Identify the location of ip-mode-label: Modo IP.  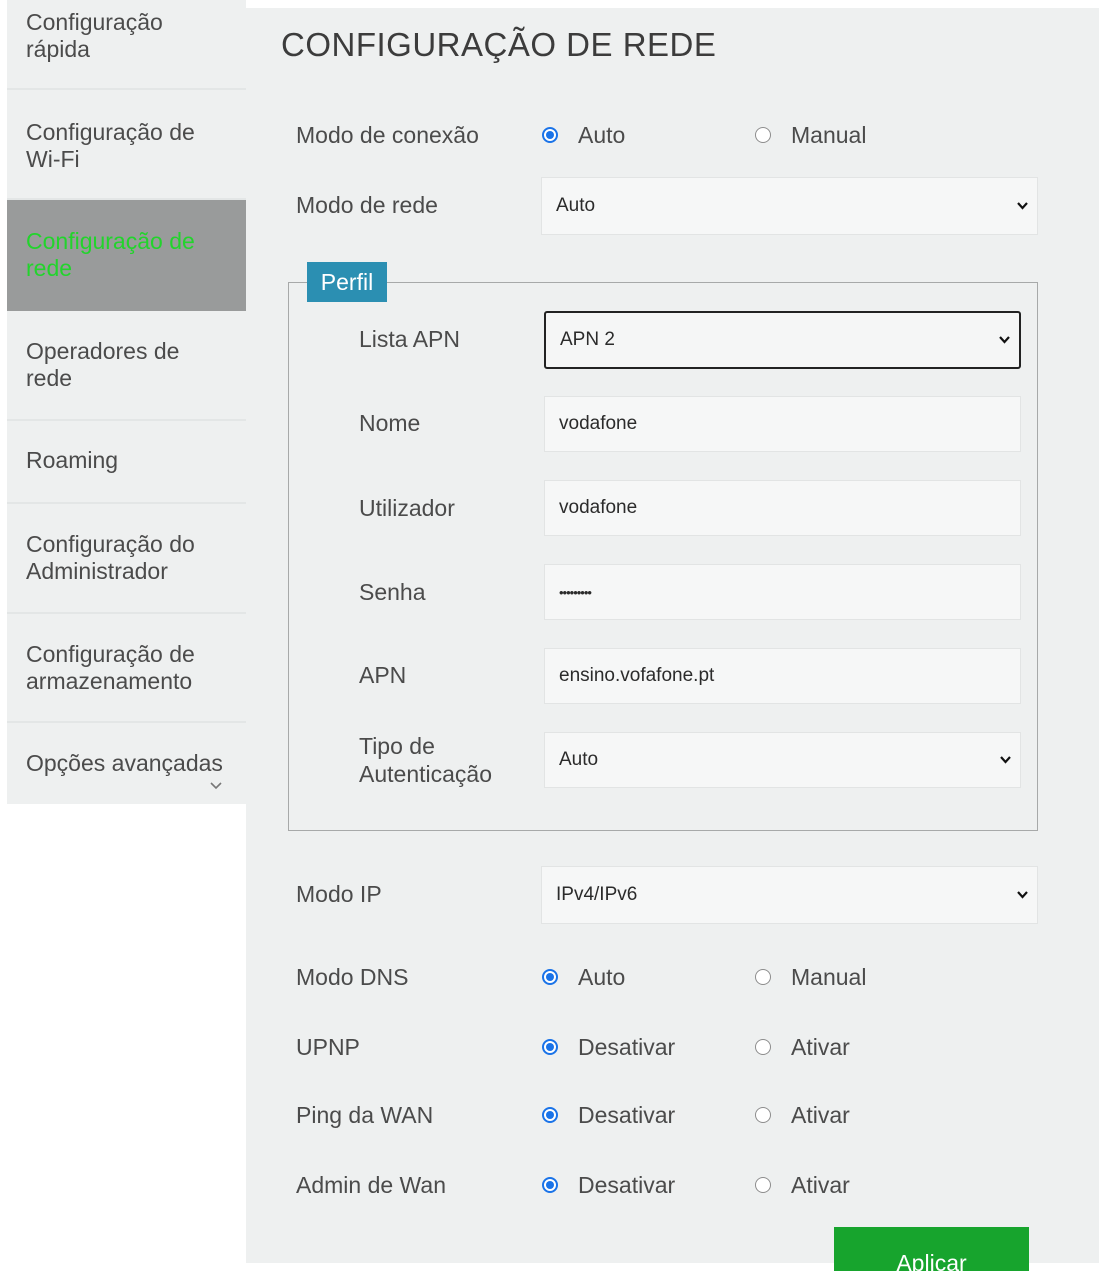
(339, 894).